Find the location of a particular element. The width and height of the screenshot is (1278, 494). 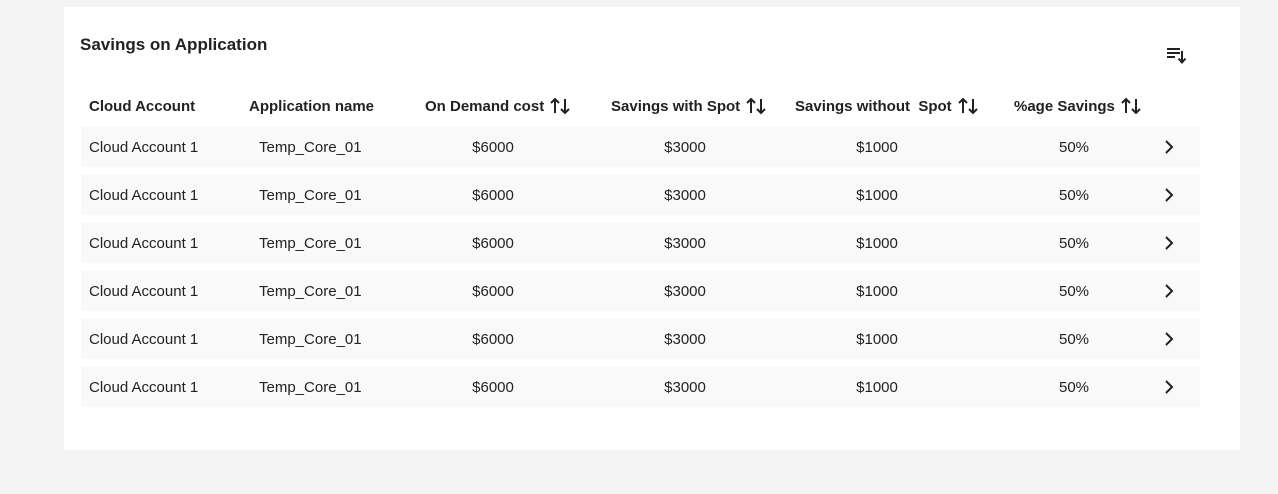

sort-list-icon is located at coordinates (1176, 55).